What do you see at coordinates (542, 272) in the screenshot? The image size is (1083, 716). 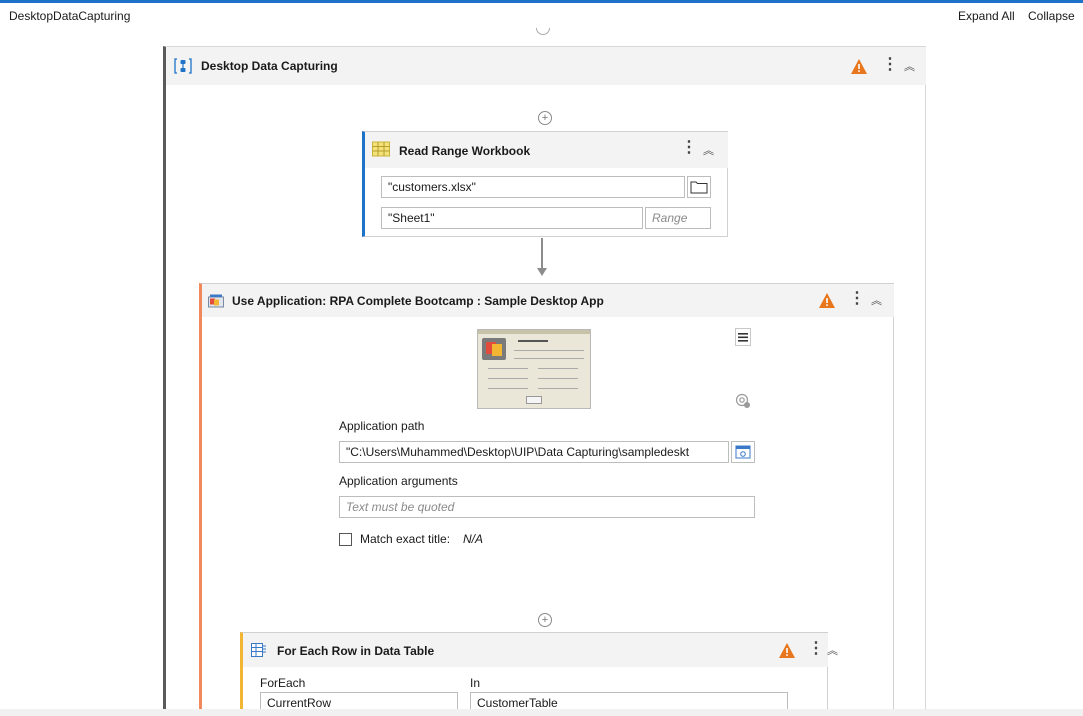 I see `connector-arrowhead` at bounding box center [542, 272].